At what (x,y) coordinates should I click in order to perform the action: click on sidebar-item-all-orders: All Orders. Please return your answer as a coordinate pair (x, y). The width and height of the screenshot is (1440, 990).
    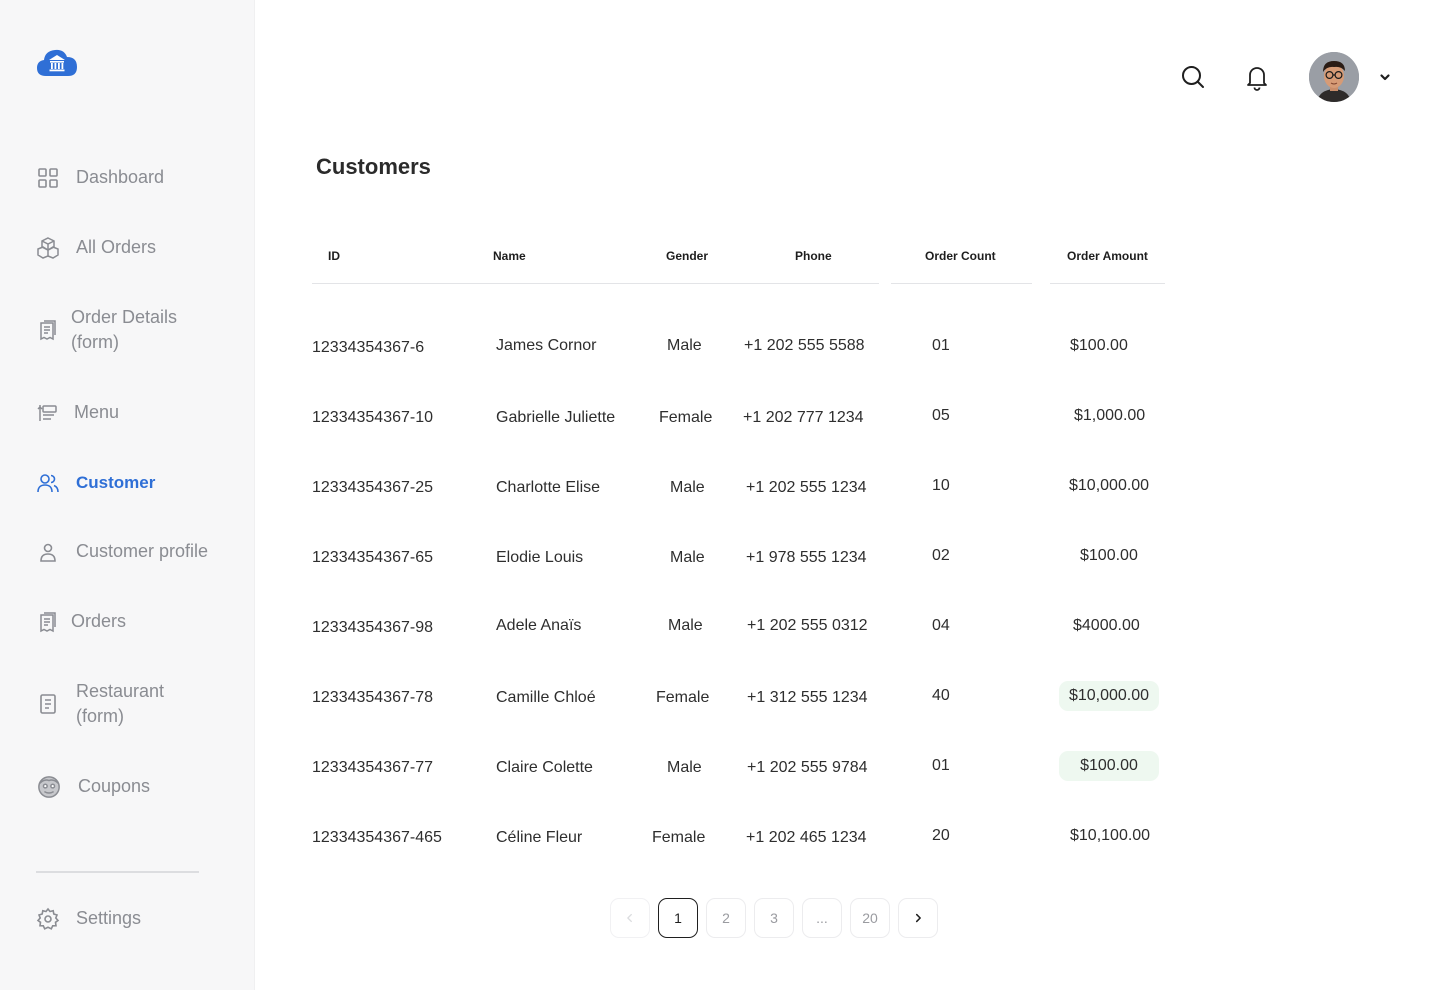
    Looking at the image, I should click on (96, 247).